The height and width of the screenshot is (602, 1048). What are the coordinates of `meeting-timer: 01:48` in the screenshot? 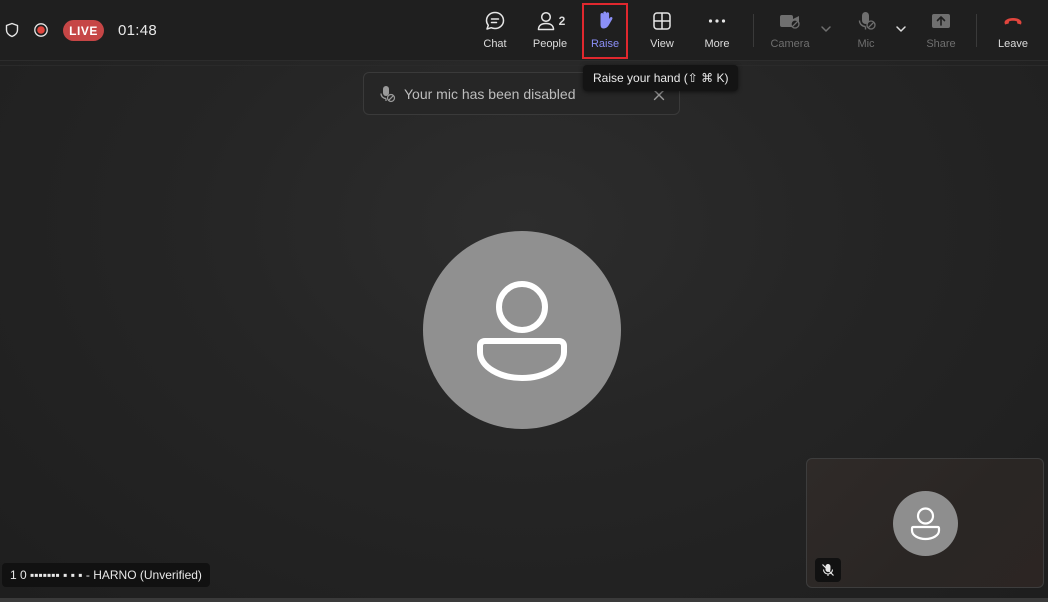 It's located at (138, 30).